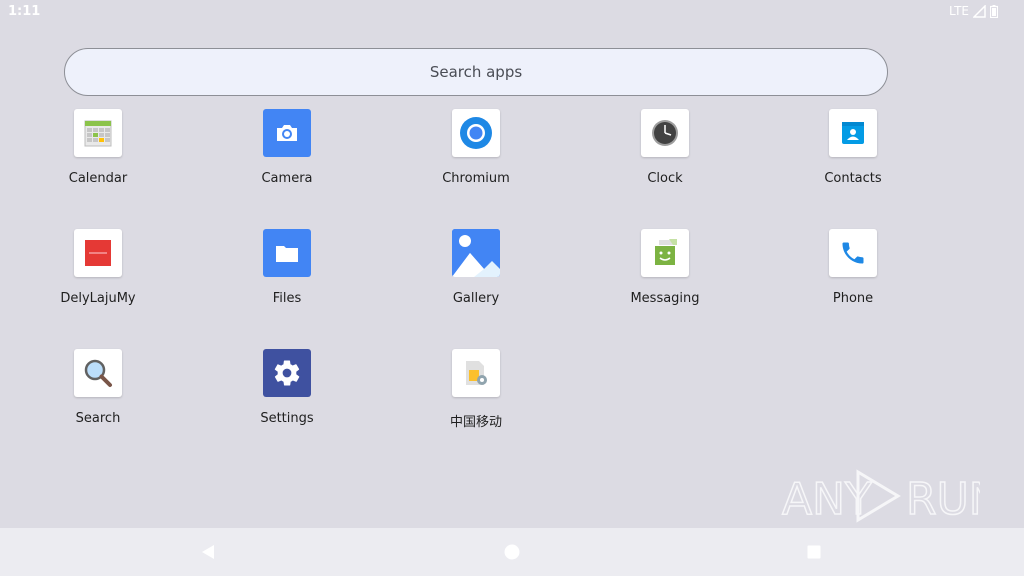 The height and width of the screenshot is (576, 1024). What do you see at coordinates (665, 159) in the screenshot?
I see `app-clock: Clock` at bounding box center [665, 159].